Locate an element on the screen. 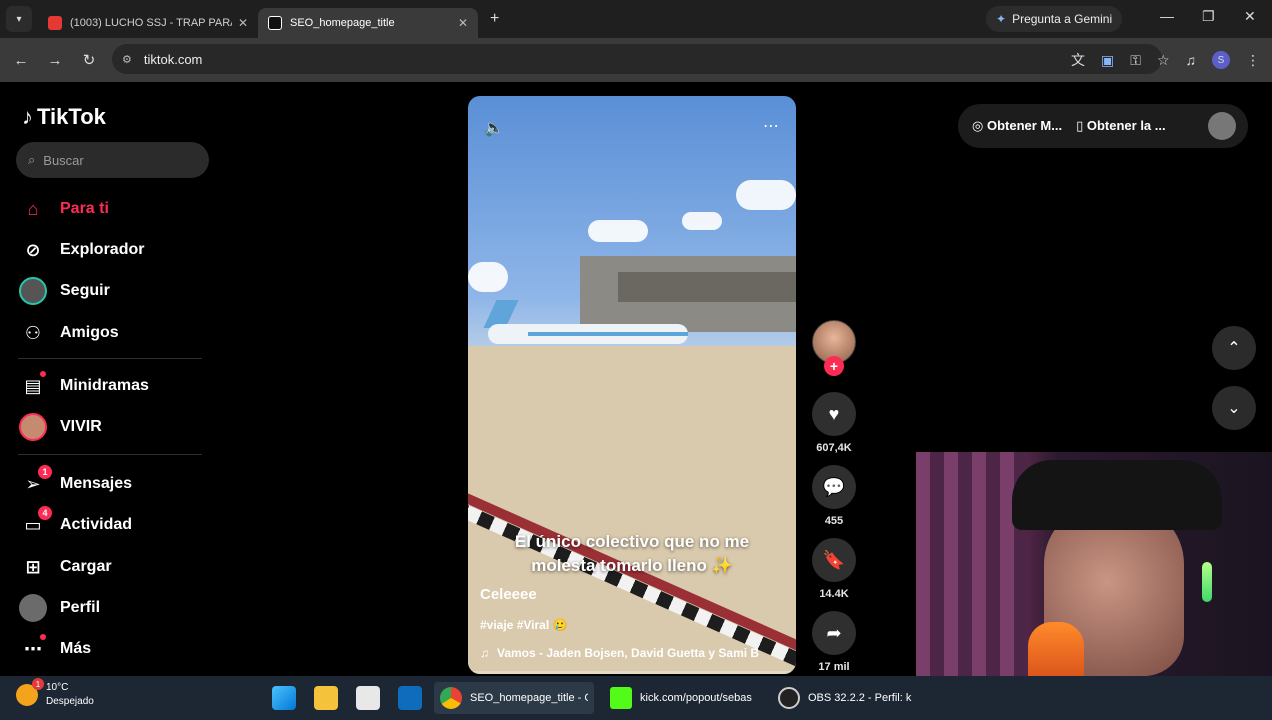 This screenshot has width=1272, height=720. tiktok-logo: ♪ TikTok is located at coordinates (64, 117).